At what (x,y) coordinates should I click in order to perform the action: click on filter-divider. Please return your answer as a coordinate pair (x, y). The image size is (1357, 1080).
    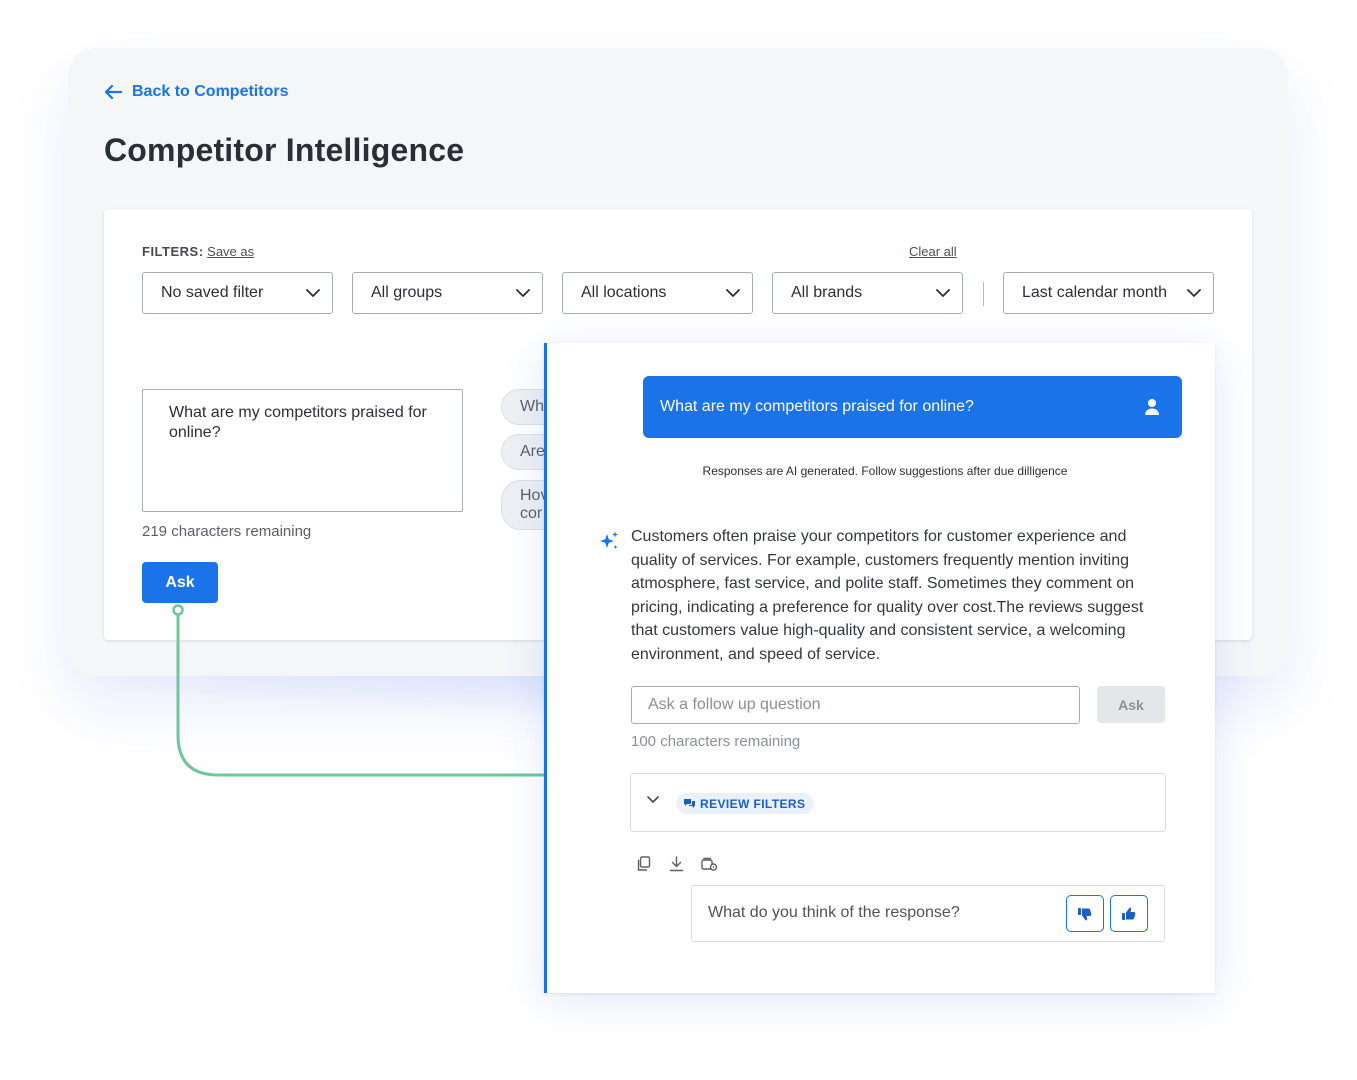
    Looking at the image, I should click on (983, 294).